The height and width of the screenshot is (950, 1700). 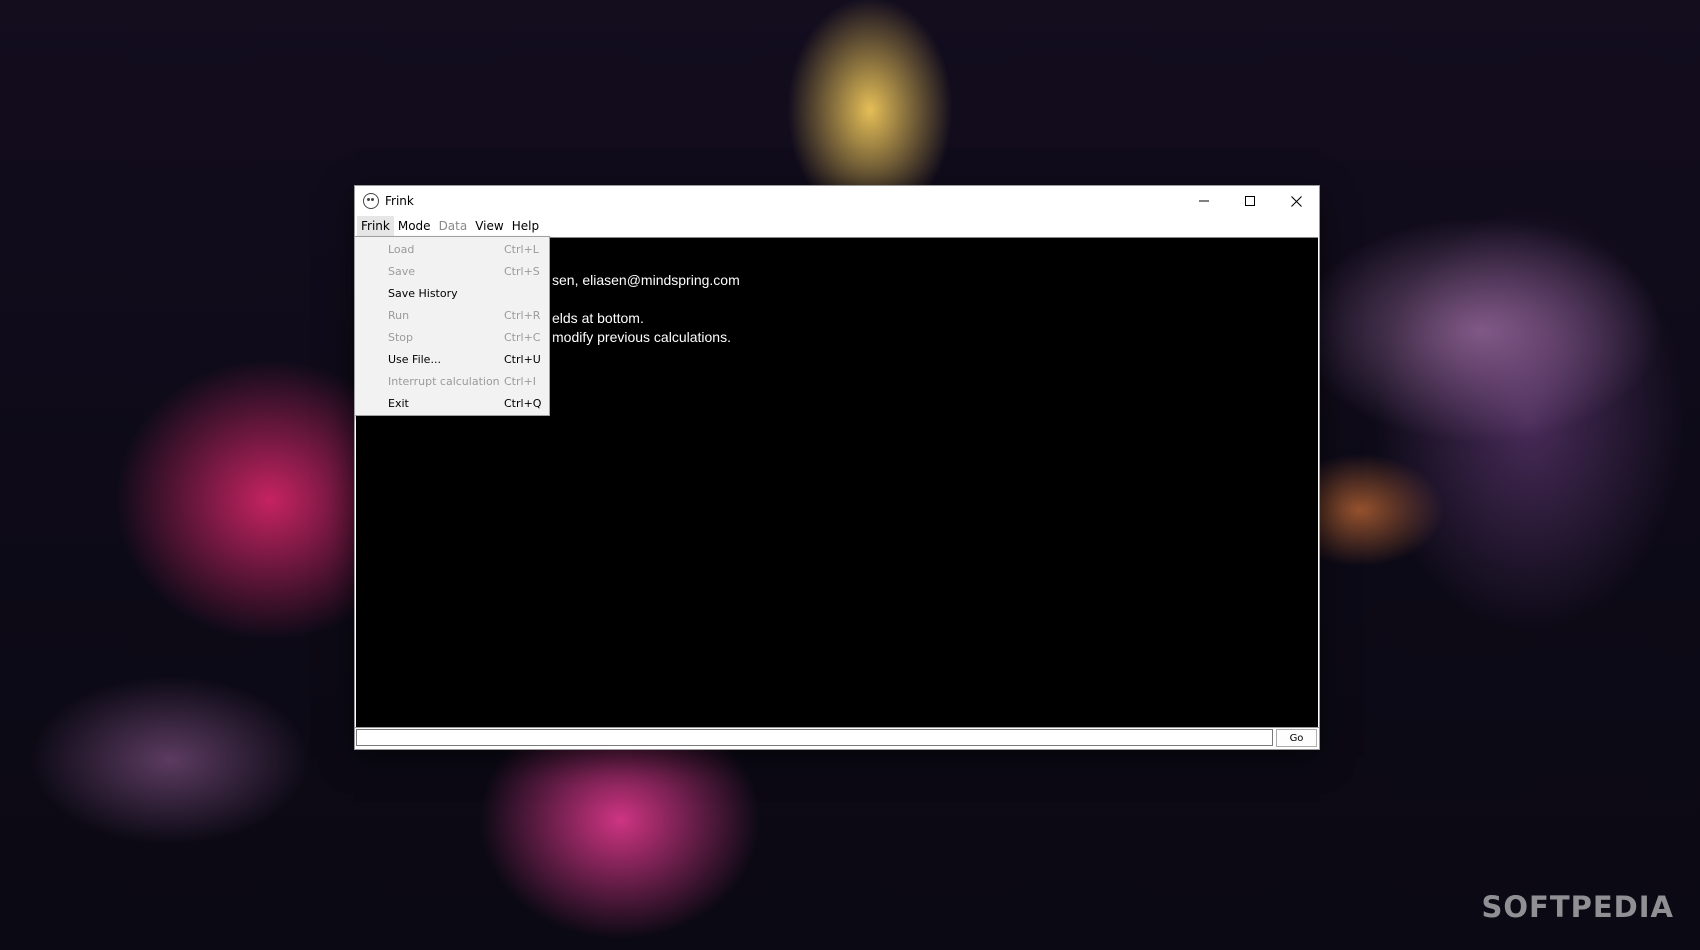 I want to click on menu-item-label: Exit, so click(x=398, y=403).